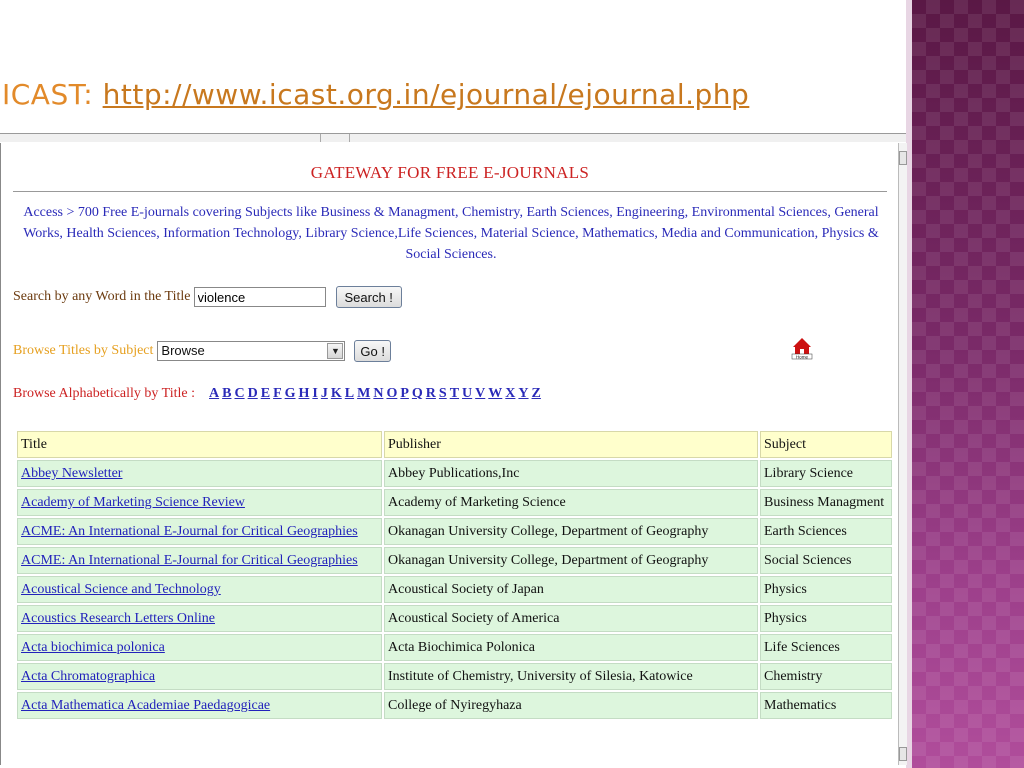 This screenshot has width=1024, height=768. Describe the element at coordinates (83, 350) in the screenshot. I see `browse-label: Browse Titles by Subject` at that location.